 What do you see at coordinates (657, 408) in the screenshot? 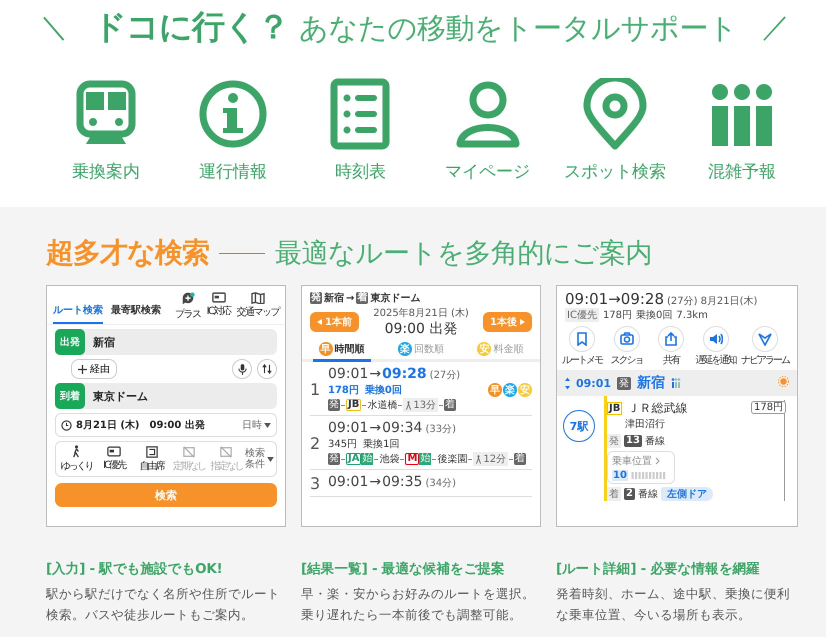
I see `line-name: ＪＲ総武線` at bounding box center [657, 408].